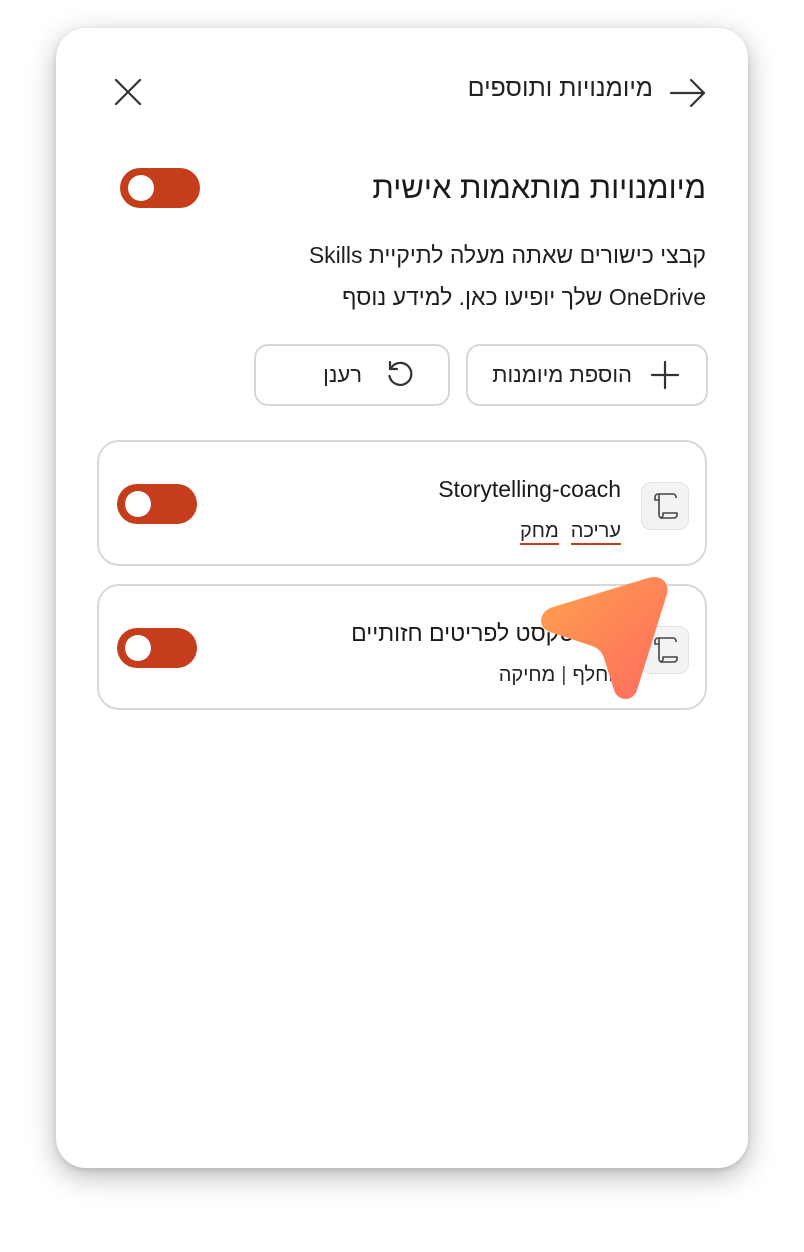  I want to click on arrow-right-icon, so click(688, 93).